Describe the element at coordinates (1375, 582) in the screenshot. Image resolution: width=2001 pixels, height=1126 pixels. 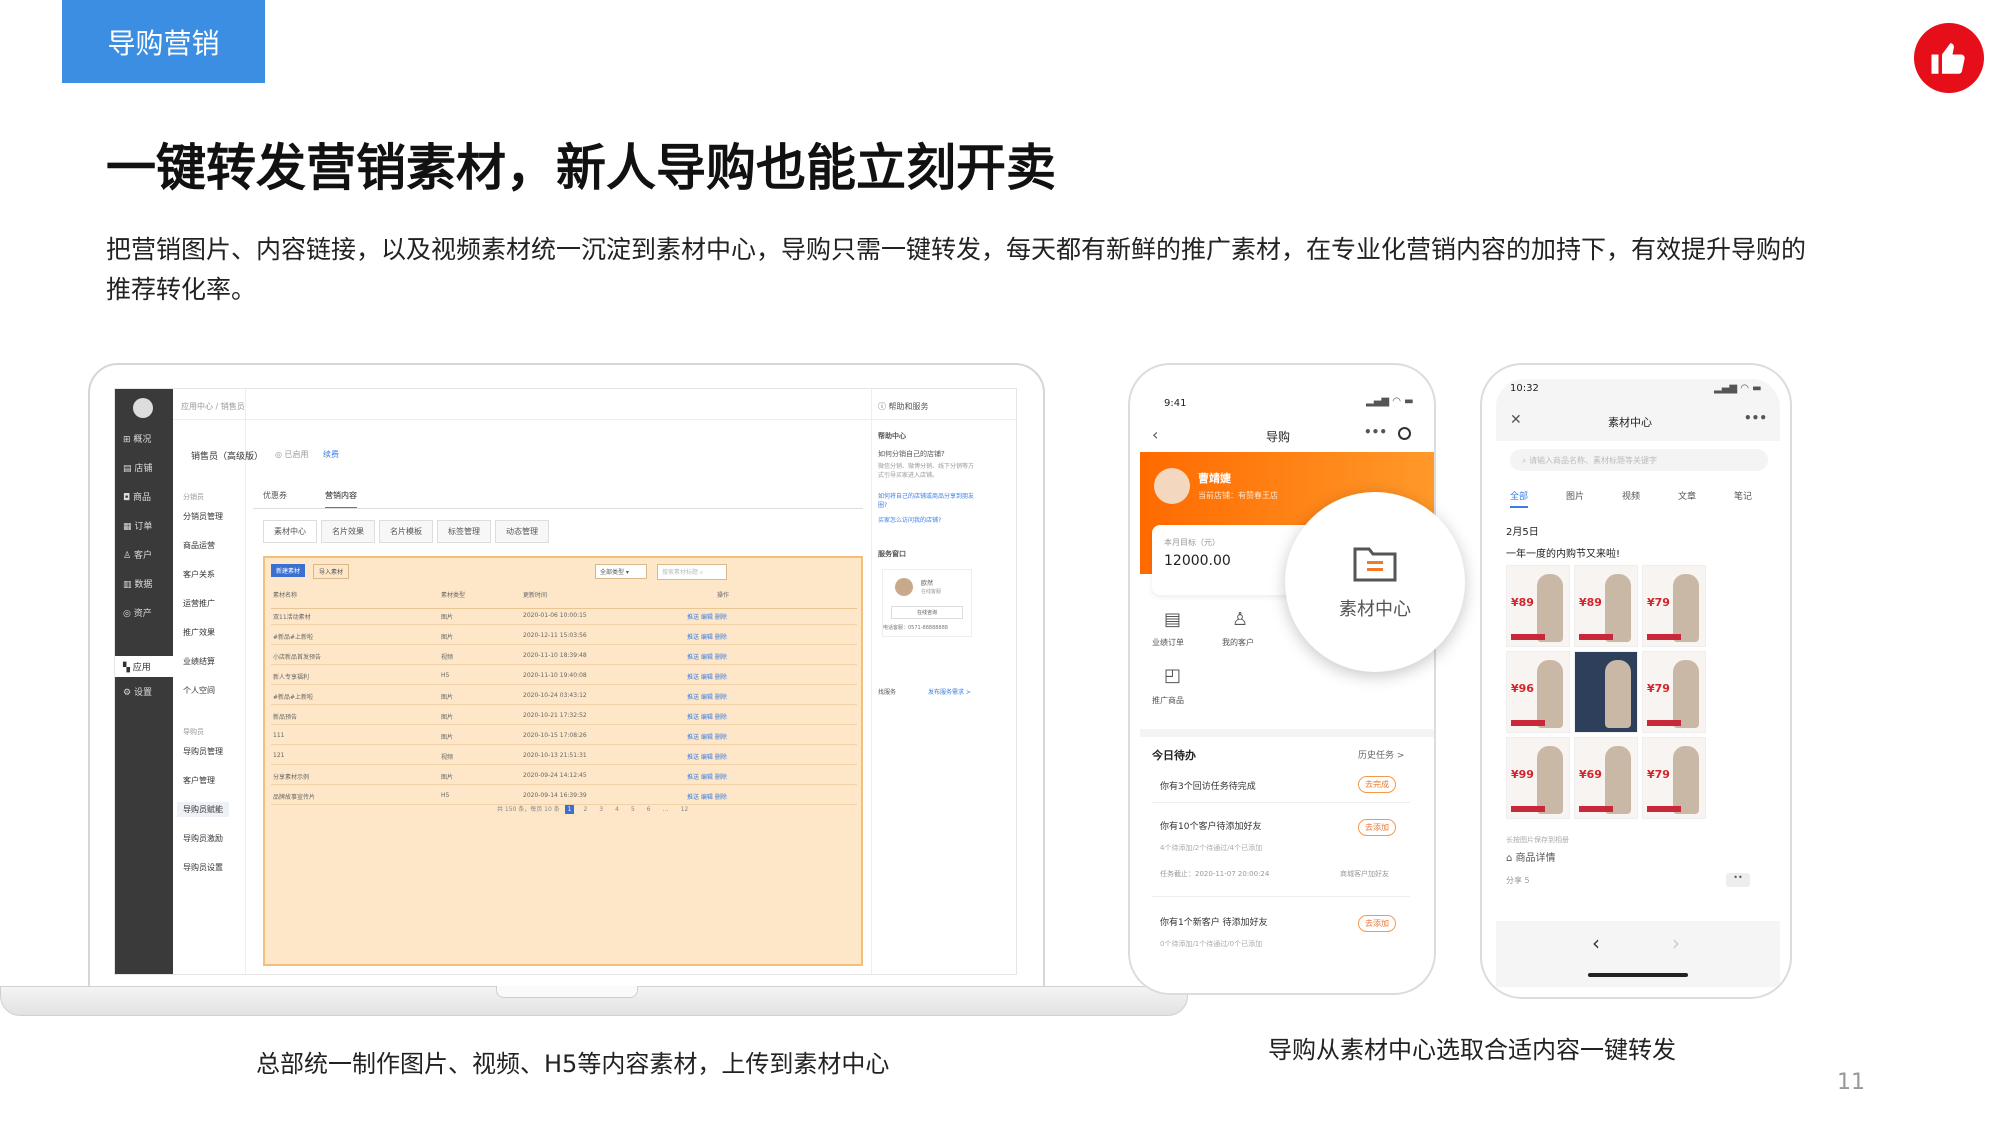
I see `material-center-bubble: 素材中心` at that location.